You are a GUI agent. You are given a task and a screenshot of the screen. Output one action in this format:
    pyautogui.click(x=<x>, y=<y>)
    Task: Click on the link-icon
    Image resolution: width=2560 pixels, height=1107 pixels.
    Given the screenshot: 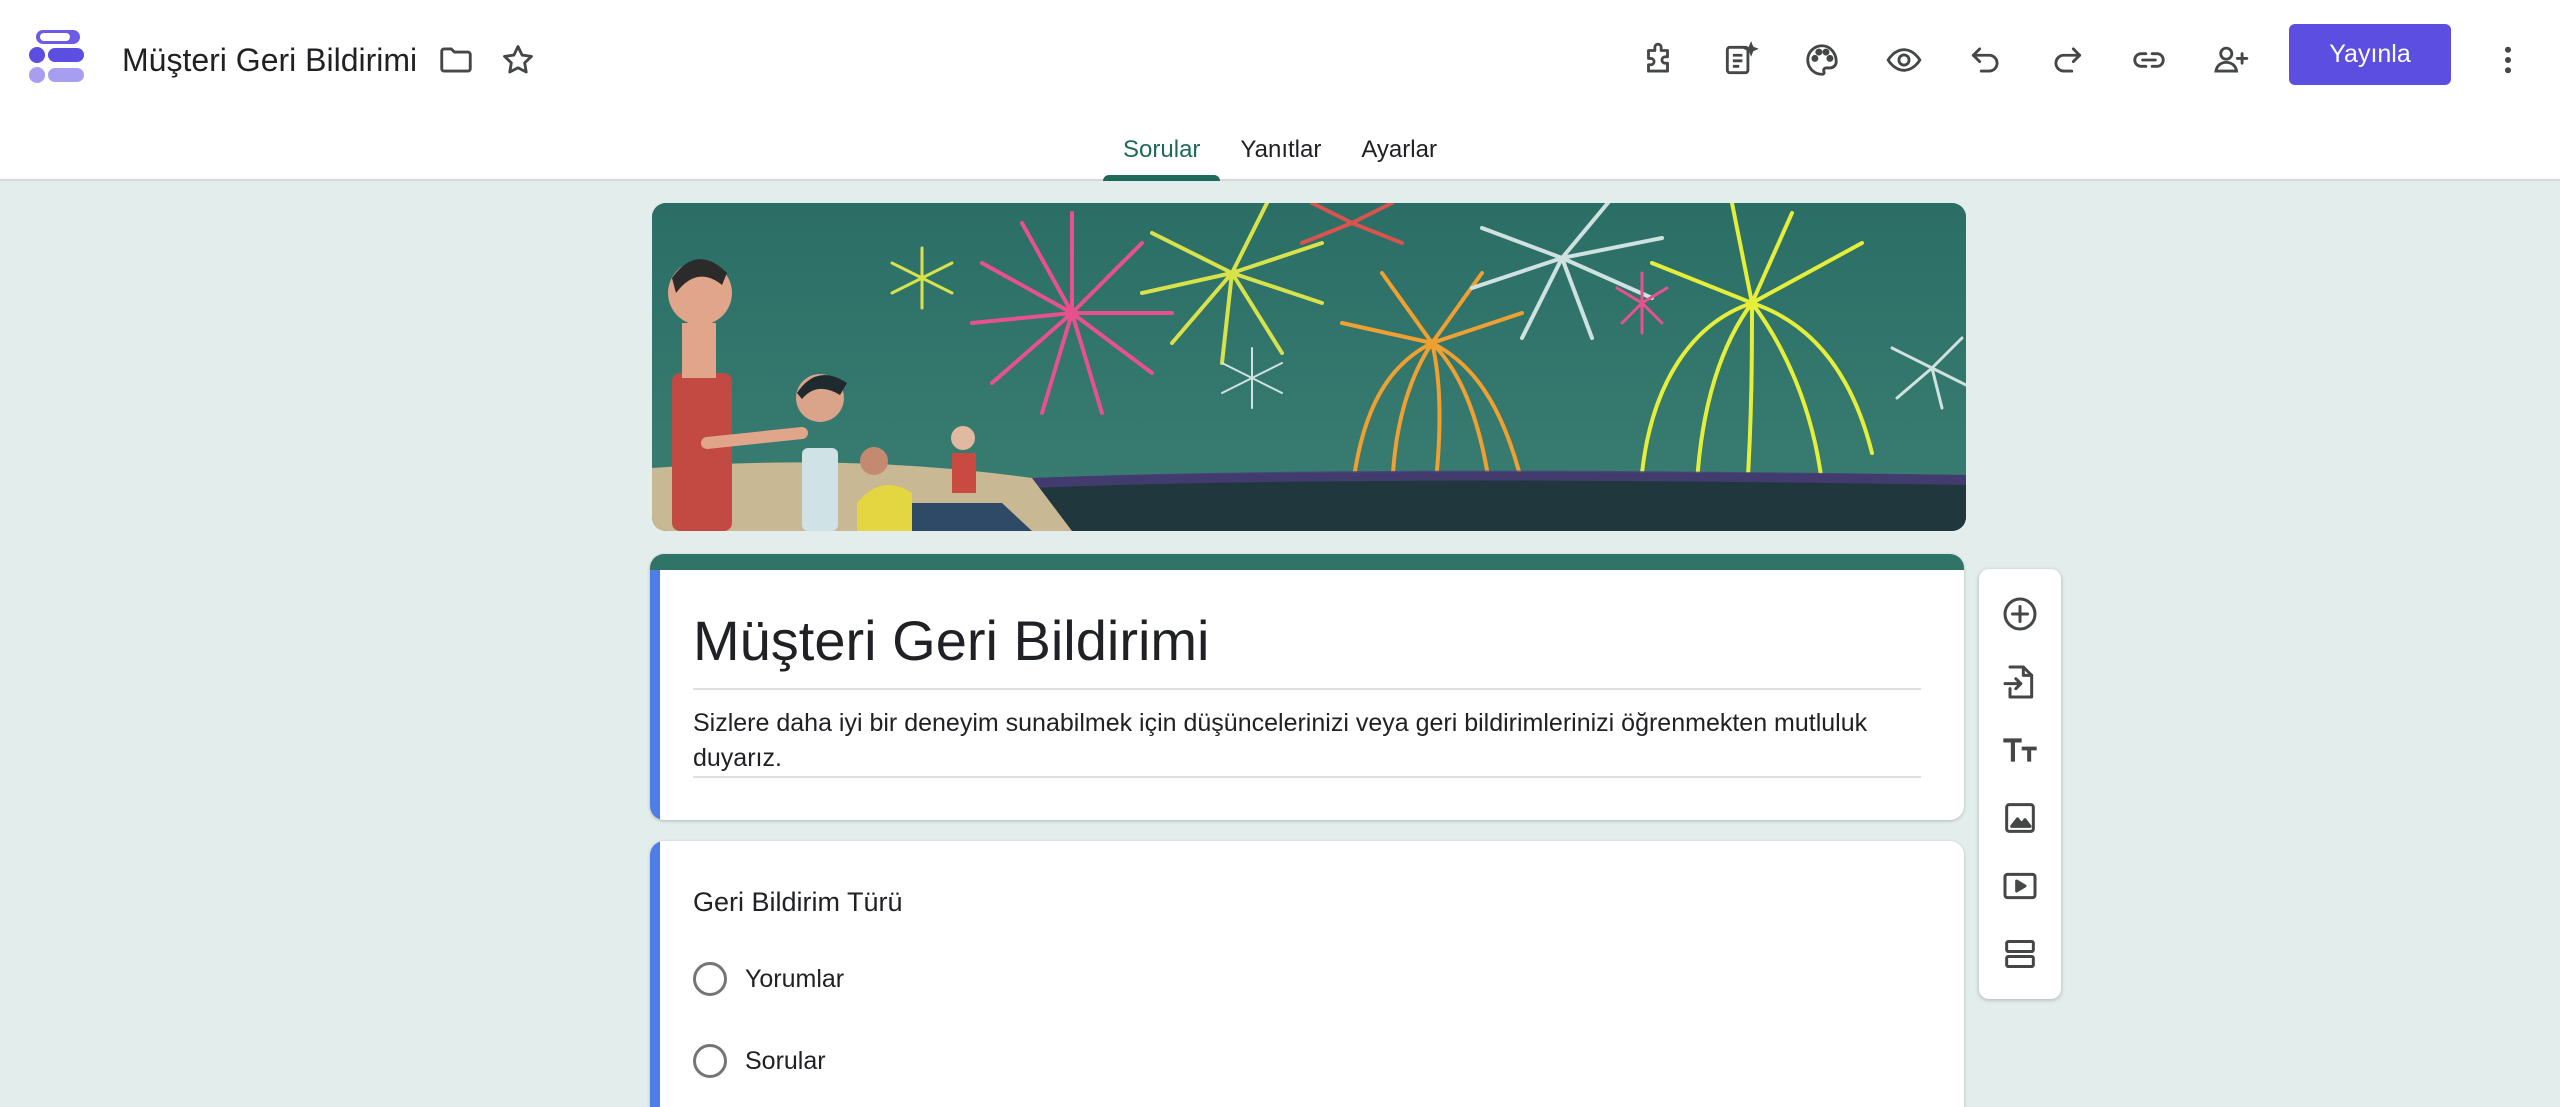 What is the action you would take?
    pyautogui.click(x=2149, y=60)
    